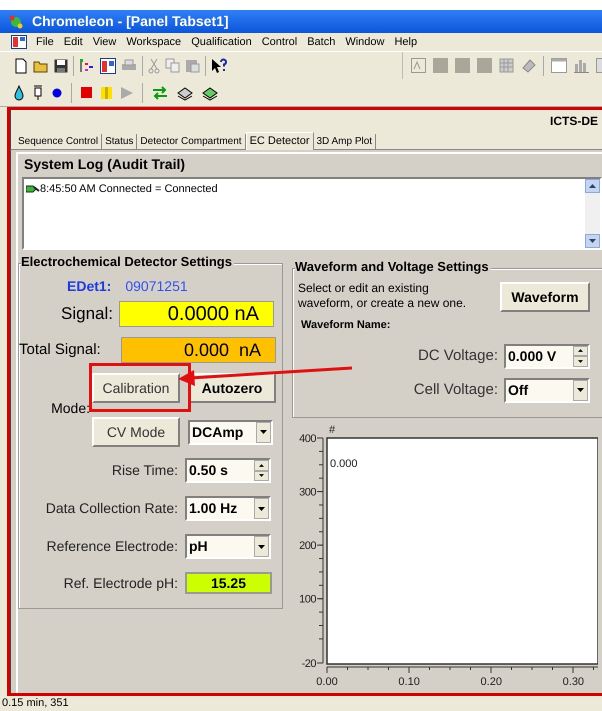 The width and height of the screenshot is (602, 711). What do you see at coordinates (547, 390) in the screenshot?
I see `dropdown: Off` at bounding box center [547, 390].